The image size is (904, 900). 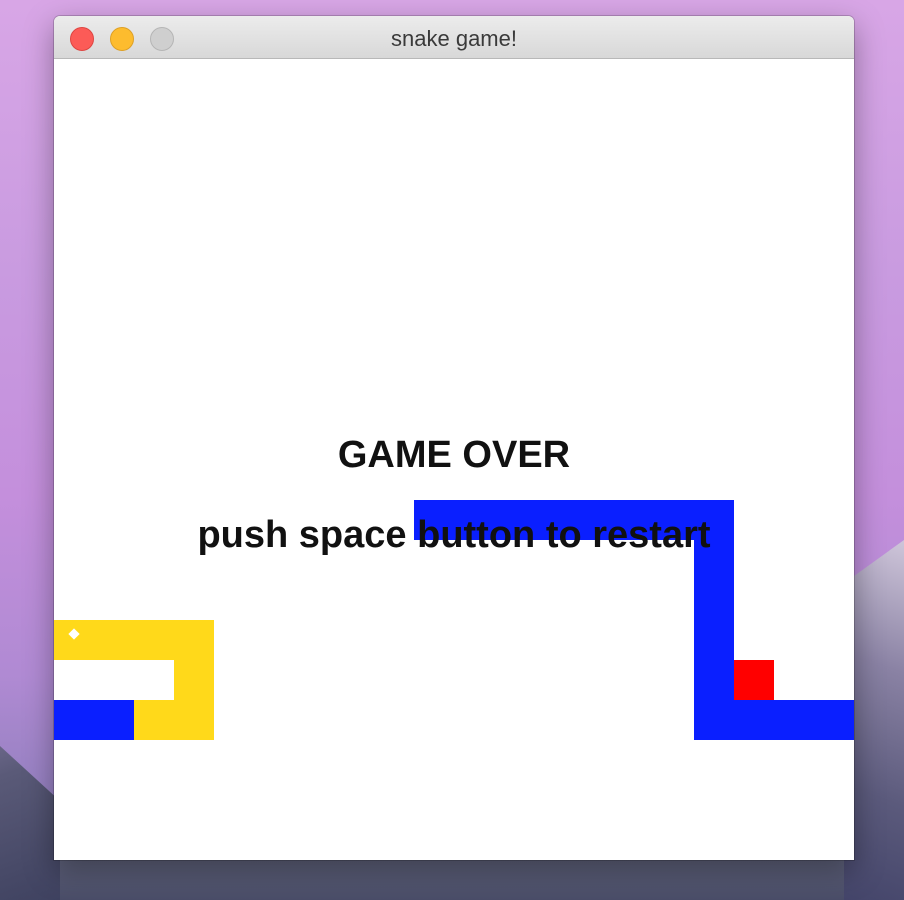 I want to click on food-pellet, so click(x=754, y=680).